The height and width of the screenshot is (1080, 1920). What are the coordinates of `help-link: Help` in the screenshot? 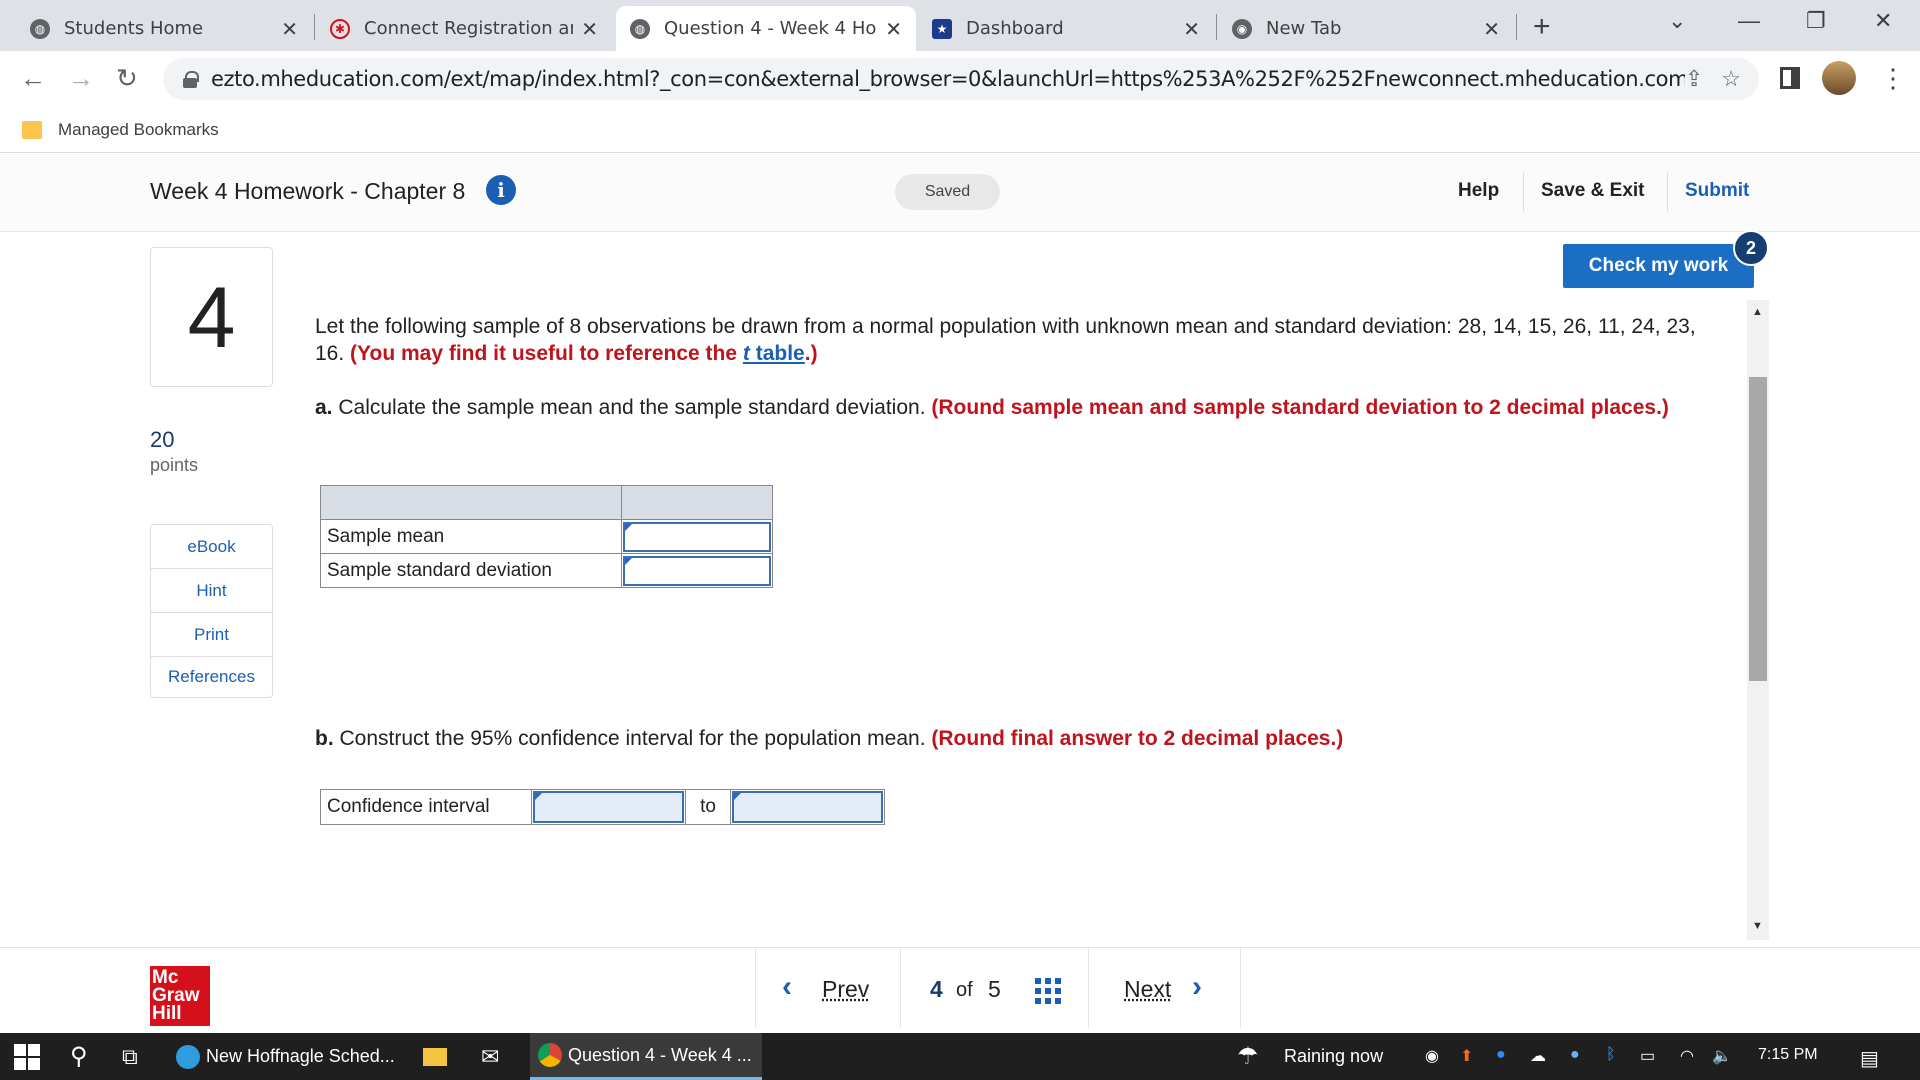 It's located at (1478, 191).